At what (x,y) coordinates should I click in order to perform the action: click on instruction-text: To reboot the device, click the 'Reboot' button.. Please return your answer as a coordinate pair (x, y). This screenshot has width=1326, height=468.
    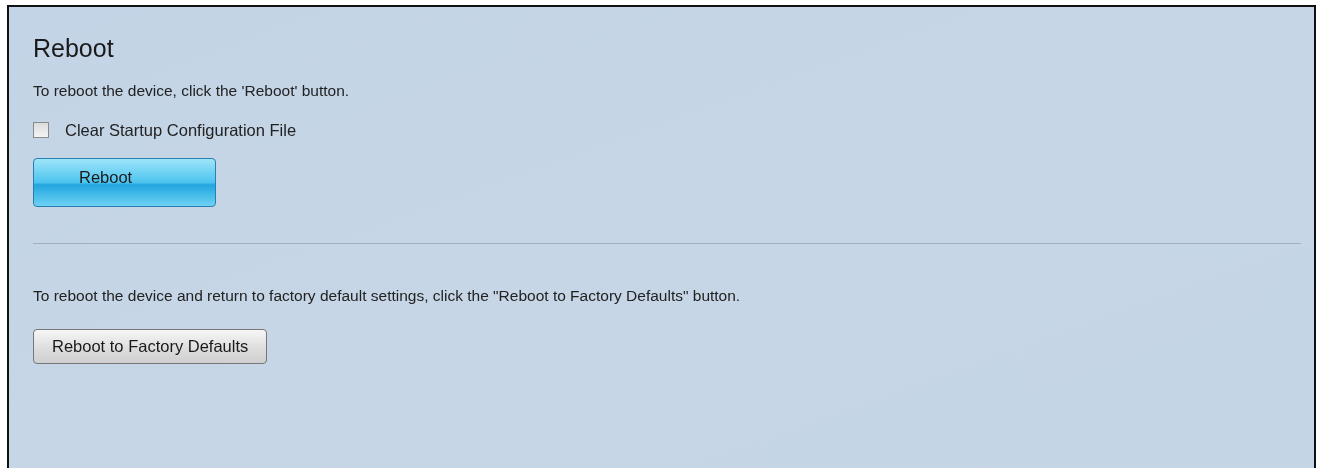
    Looking at the image, I should click on (191, 91).